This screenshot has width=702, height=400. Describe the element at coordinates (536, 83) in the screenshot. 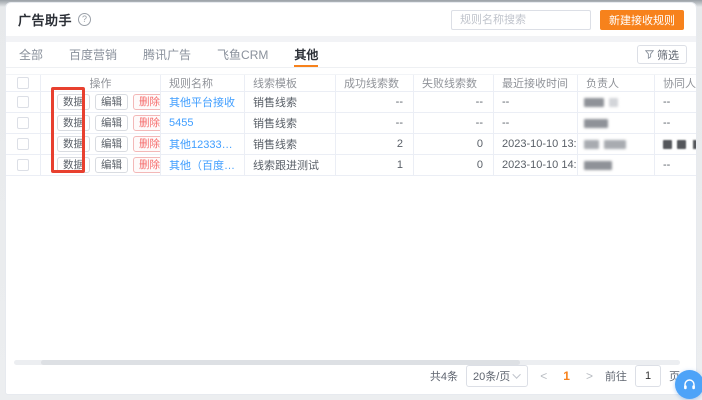

I see `col-last-received: 最近接收时间` at that location.